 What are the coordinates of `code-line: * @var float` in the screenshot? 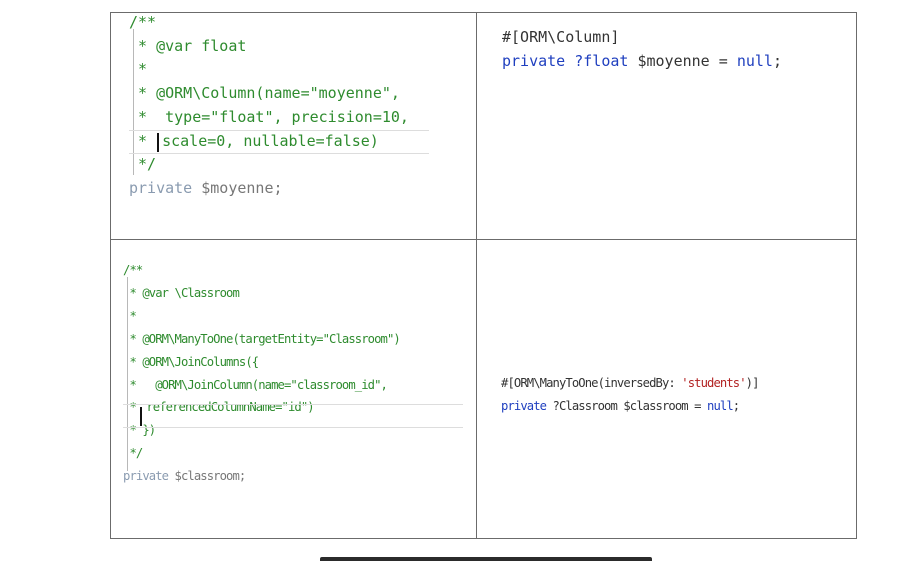 It's located at (188, 45).